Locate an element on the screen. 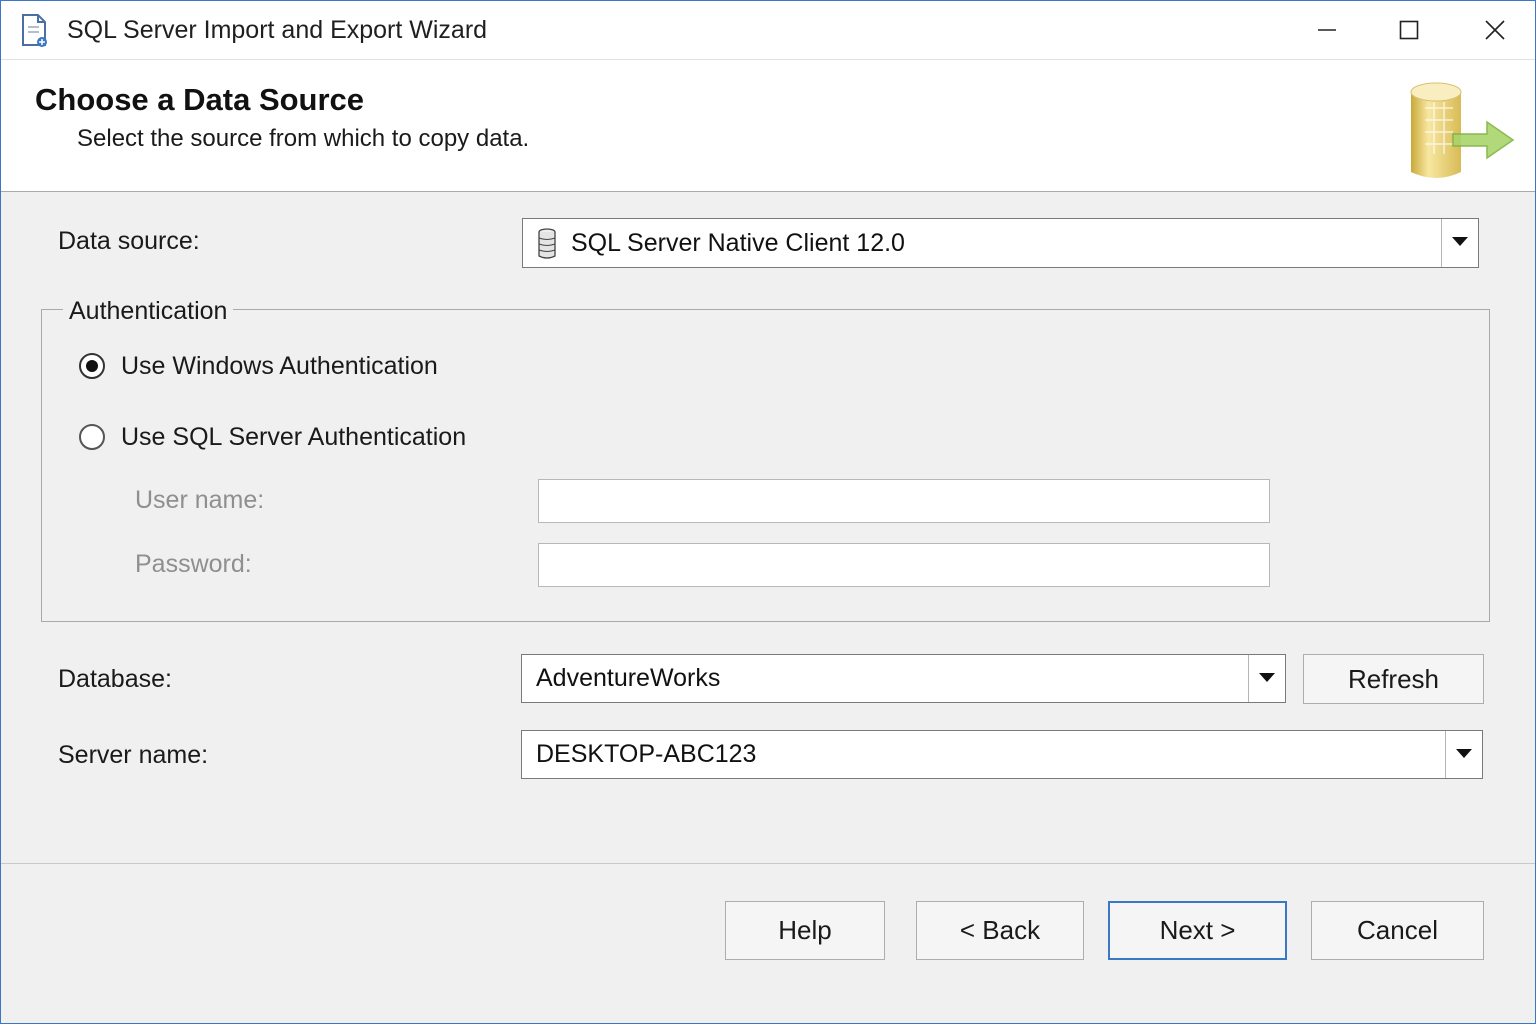  close-button is located at coordinates (1494, 30).